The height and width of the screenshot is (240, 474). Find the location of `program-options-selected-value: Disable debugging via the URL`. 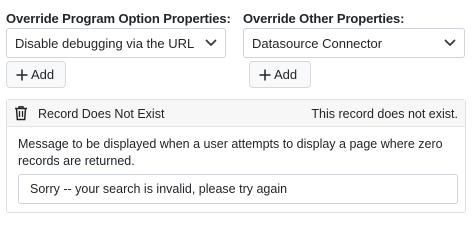

program-options-selected-value: Disable debugging via the URL is located at coordinates (105, 43).